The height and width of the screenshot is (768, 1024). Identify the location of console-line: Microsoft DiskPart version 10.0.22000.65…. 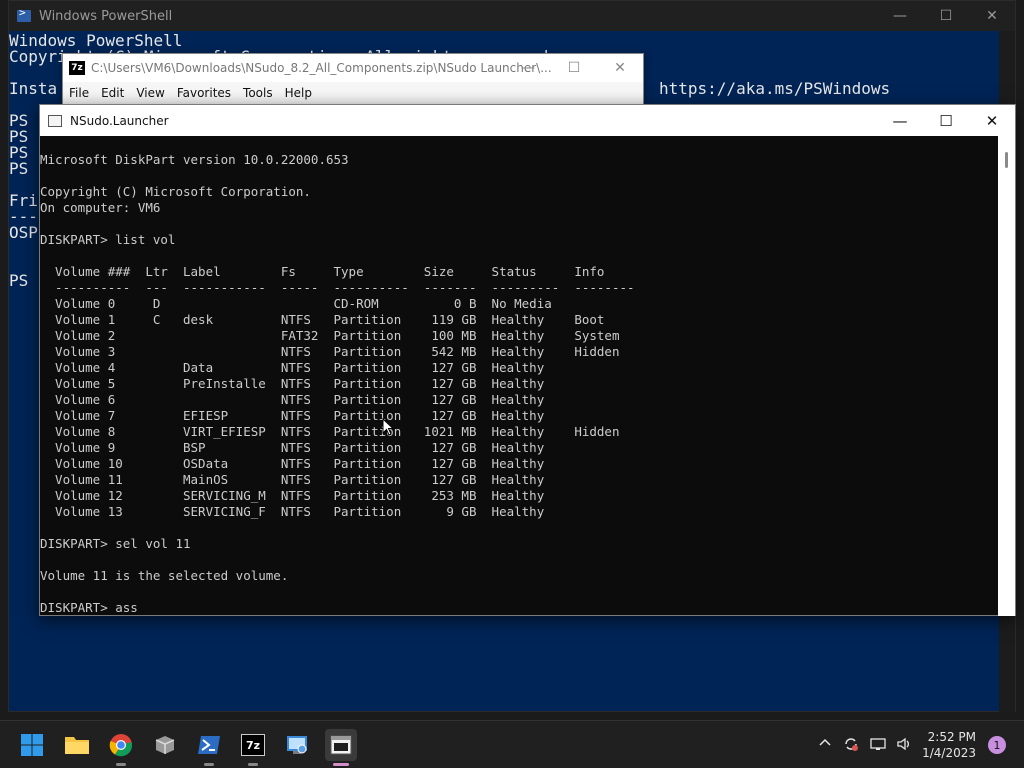
(194, 159).